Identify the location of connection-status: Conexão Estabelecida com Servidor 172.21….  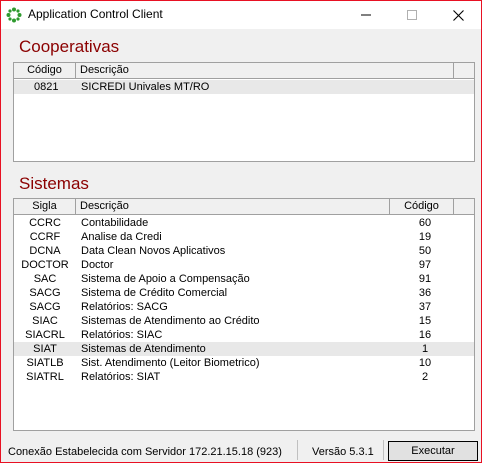
(145, 452).